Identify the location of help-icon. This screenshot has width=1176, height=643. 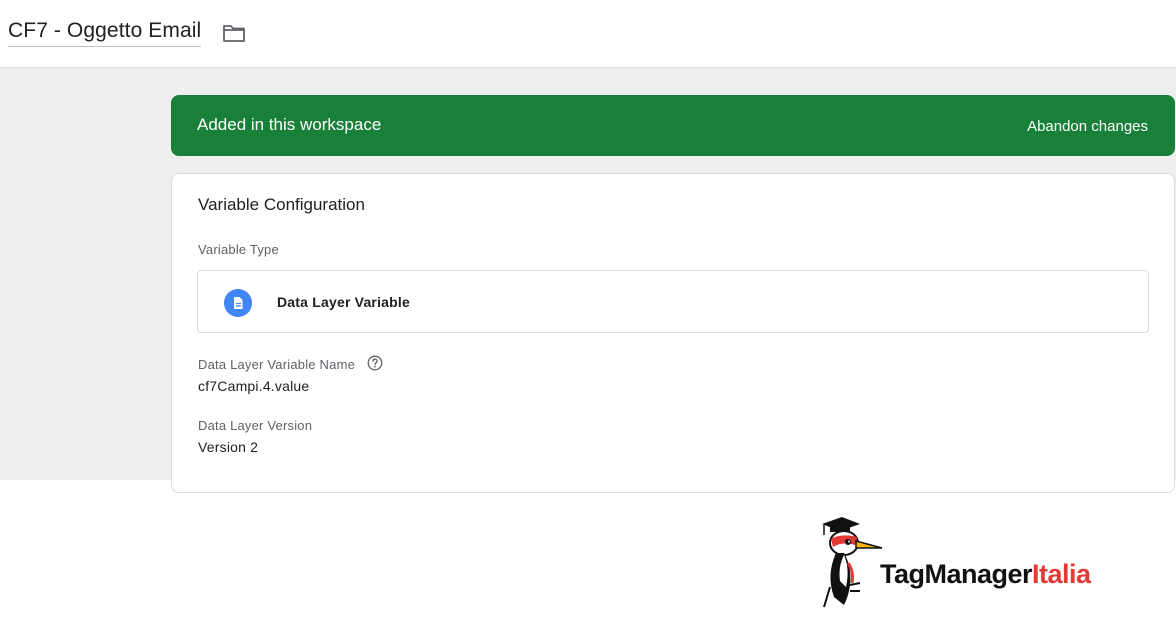
(375, 363).